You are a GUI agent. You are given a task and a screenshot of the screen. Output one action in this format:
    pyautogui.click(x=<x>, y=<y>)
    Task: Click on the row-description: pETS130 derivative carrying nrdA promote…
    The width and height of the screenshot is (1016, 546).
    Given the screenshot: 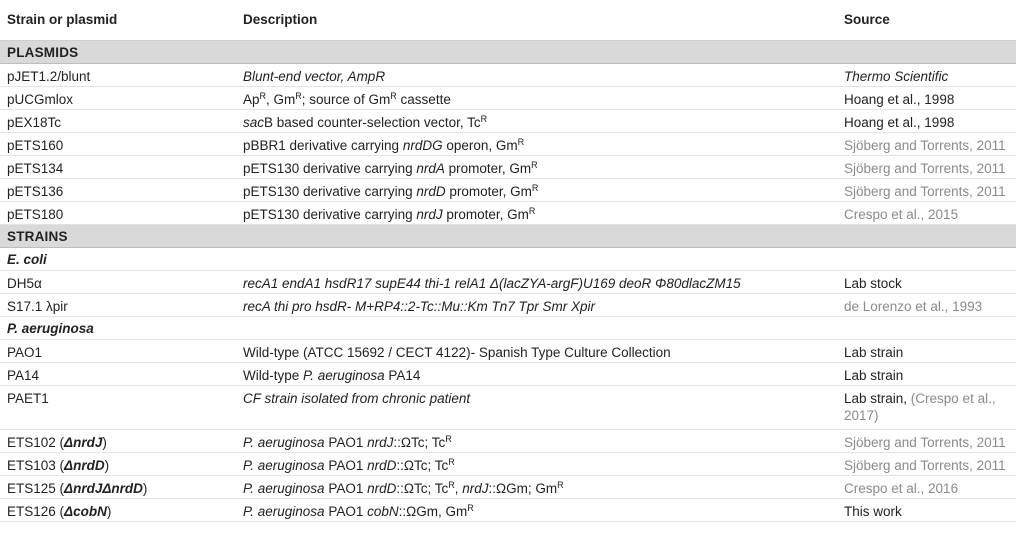 What is the action you would take?
    pyautogui.click(x=390, y=168)
    